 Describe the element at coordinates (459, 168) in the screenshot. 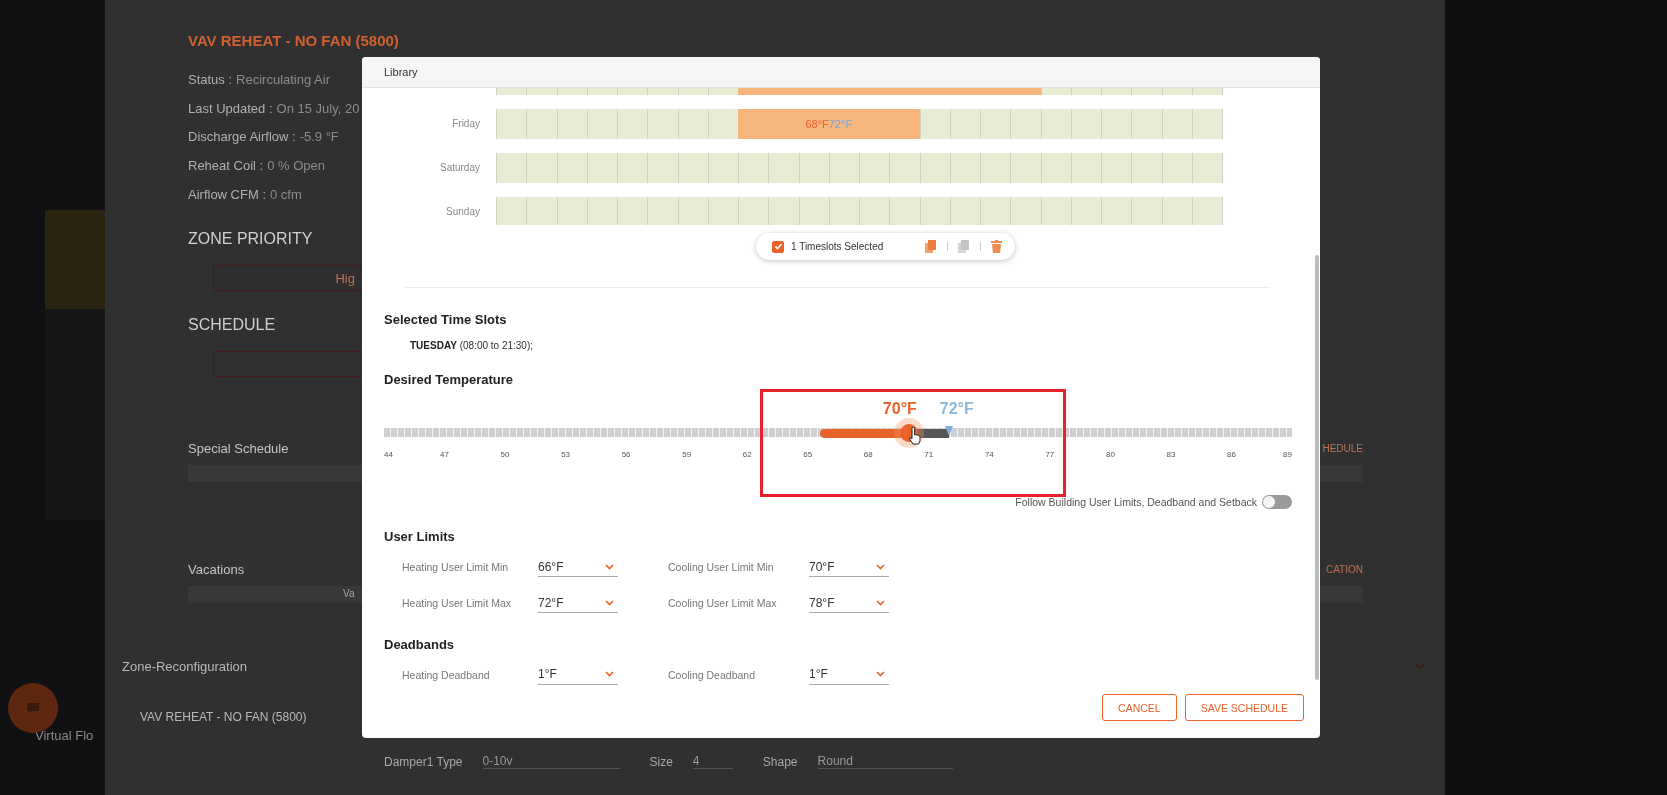

I see `day-label: Saturday` at that location.